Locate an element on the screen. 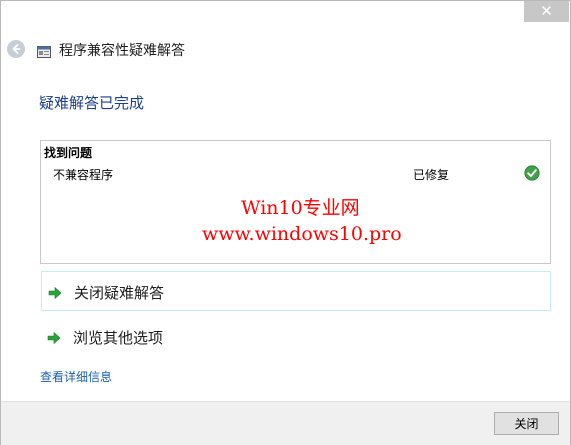  explore-other-options-label: 浏览其他选项 is located at coordinates (118, 338).